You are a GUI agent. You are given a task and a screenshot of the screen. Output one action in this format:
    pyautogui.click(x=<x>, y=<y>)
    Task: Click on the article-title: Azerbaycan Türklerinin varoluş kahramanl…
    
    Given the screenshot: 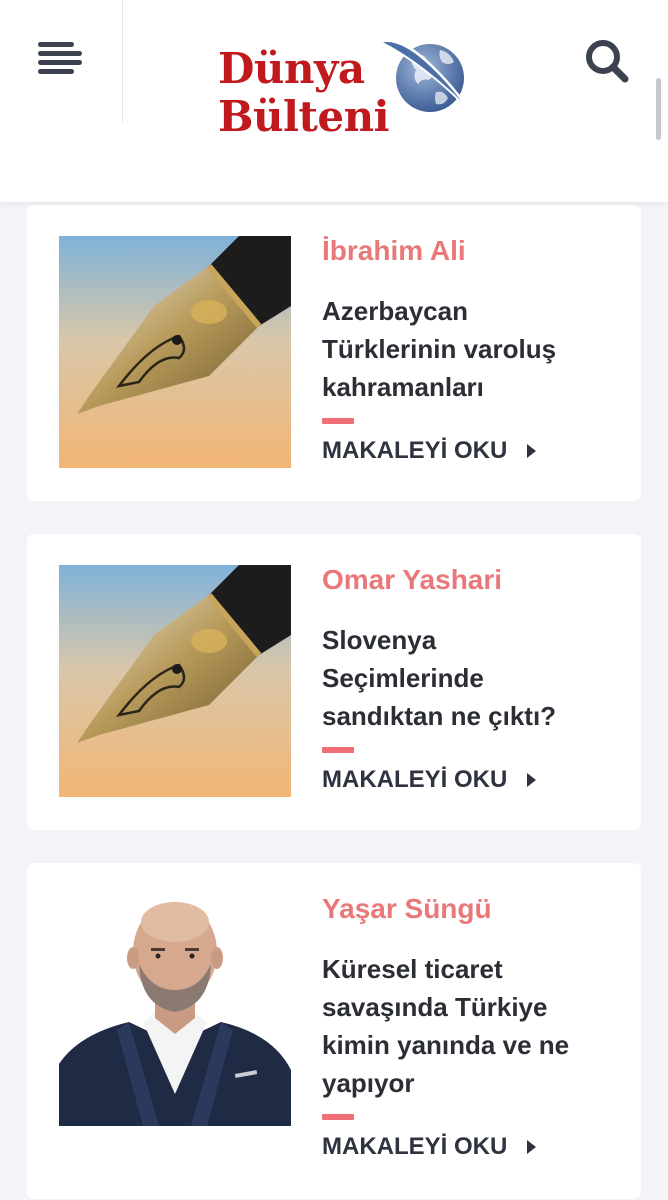 What is the action you would take?
    pyautogui.click(x=472, y=349)
    